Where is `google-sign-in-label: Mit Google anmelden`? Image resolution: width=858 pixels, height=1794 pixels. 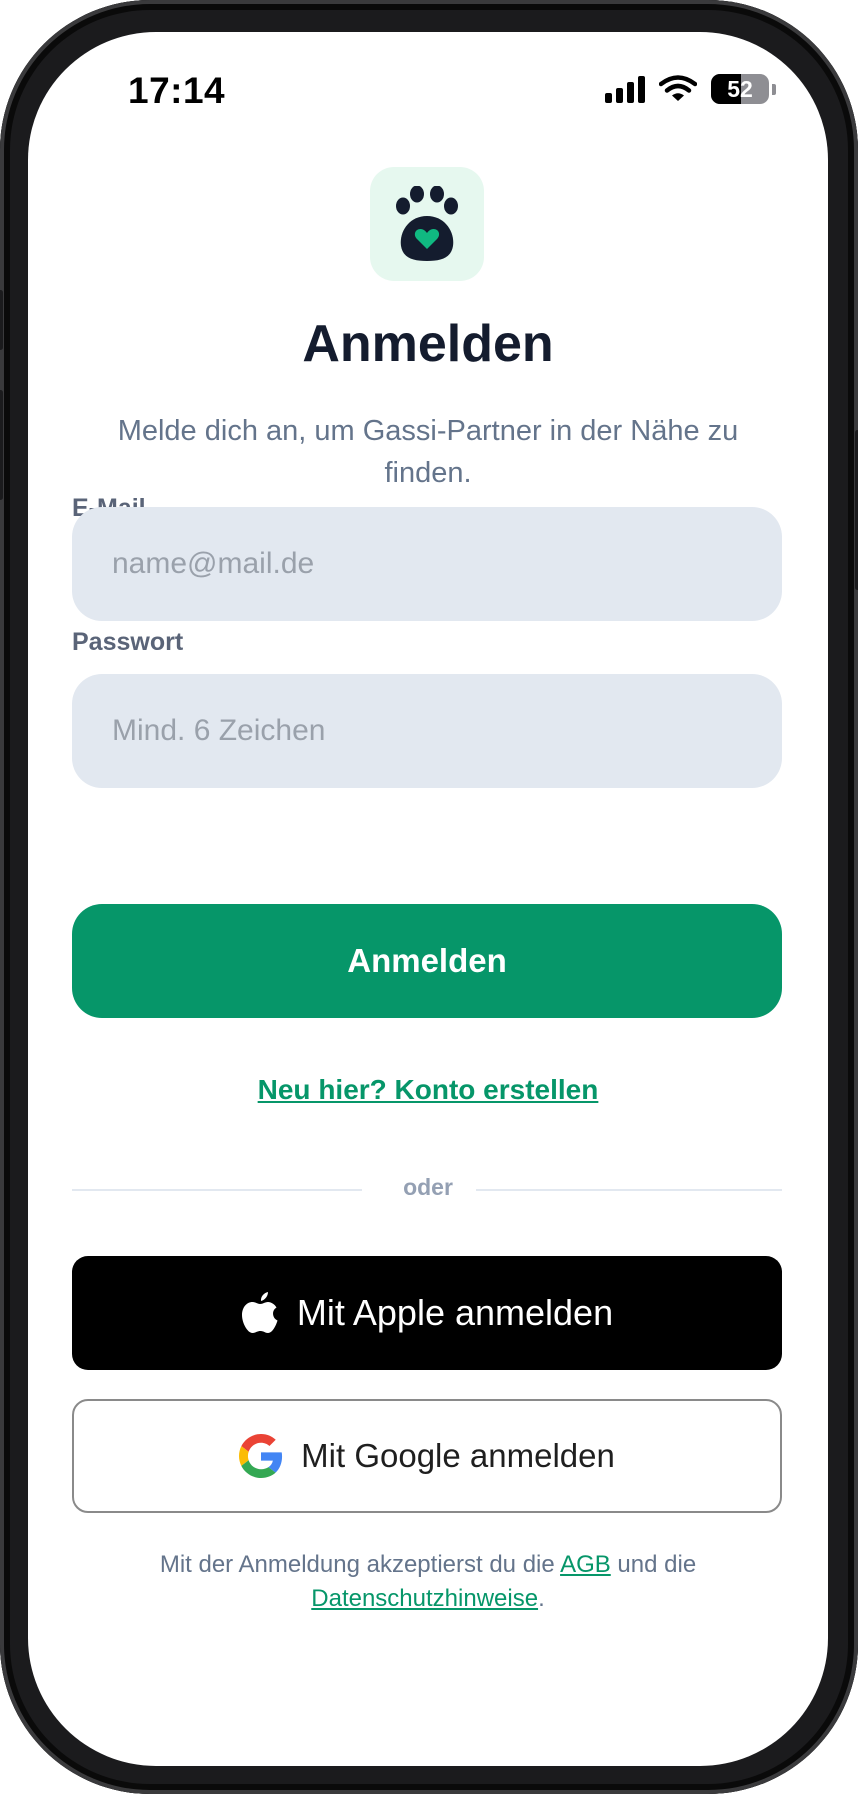 google-sign-in-label: Mit Google anmelden is located at coordinates (458, 1455).